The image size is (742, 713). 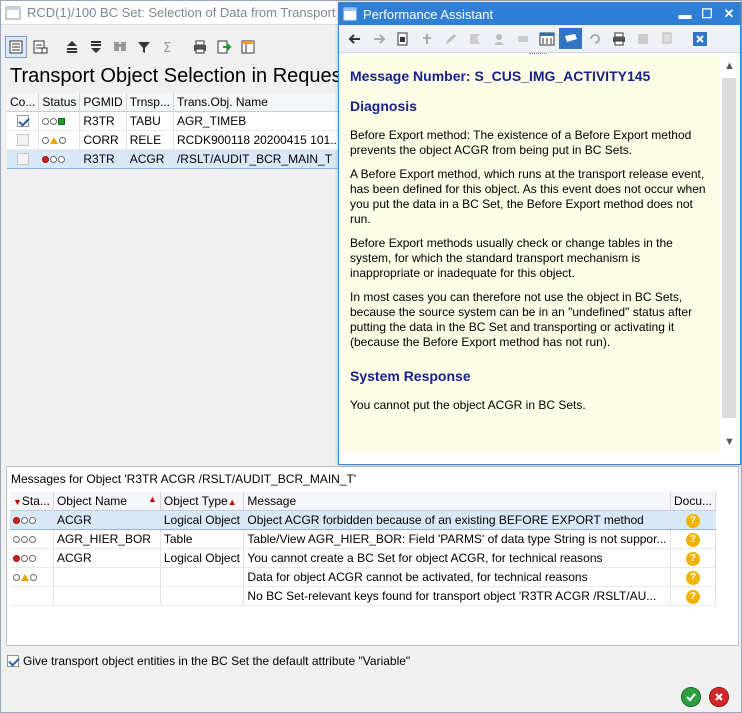 I want to click on deselect-all-icon, so click(x=40, y=47).